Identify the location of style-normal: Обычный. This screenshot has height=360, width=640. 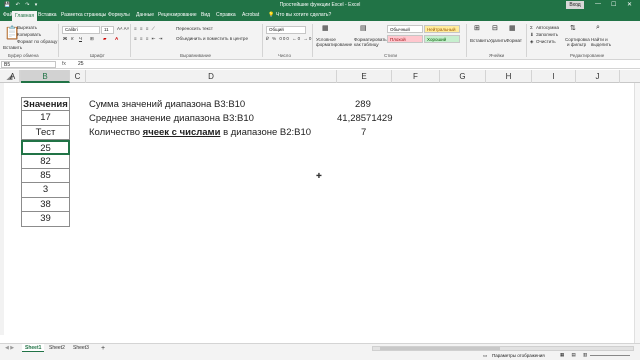
(405, 29).